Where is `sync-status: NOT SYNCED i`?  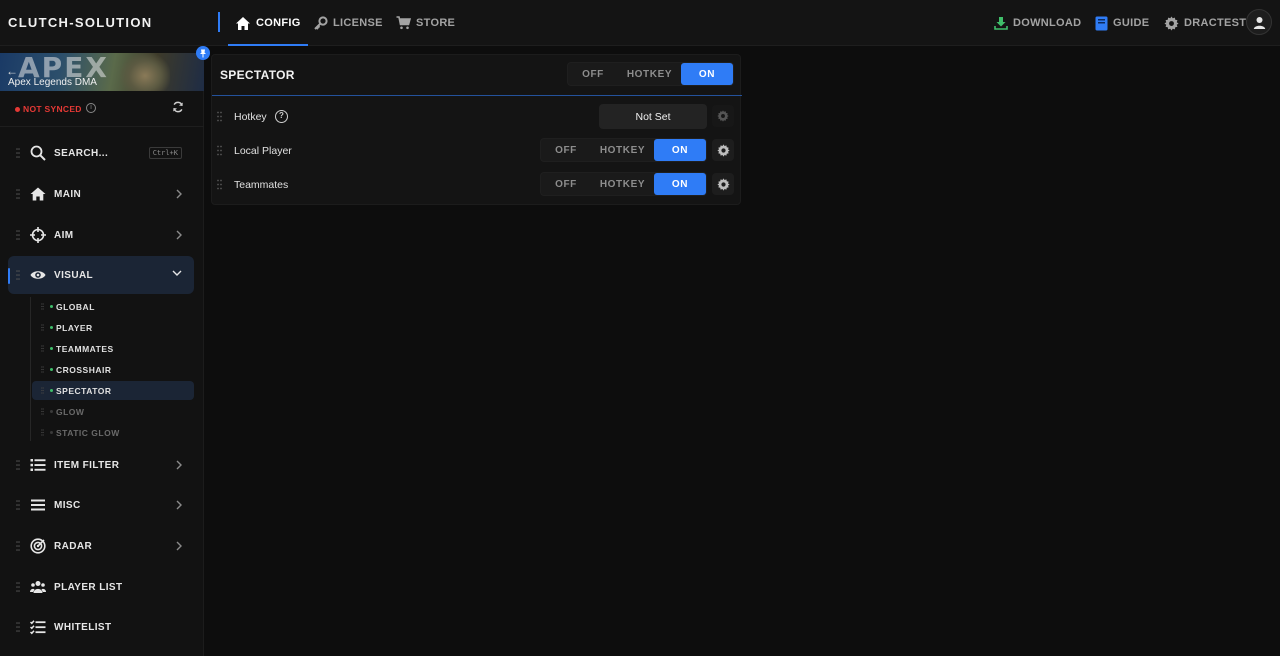 sync-status: NOT SYNCED i is located at coordinates (102, 109).